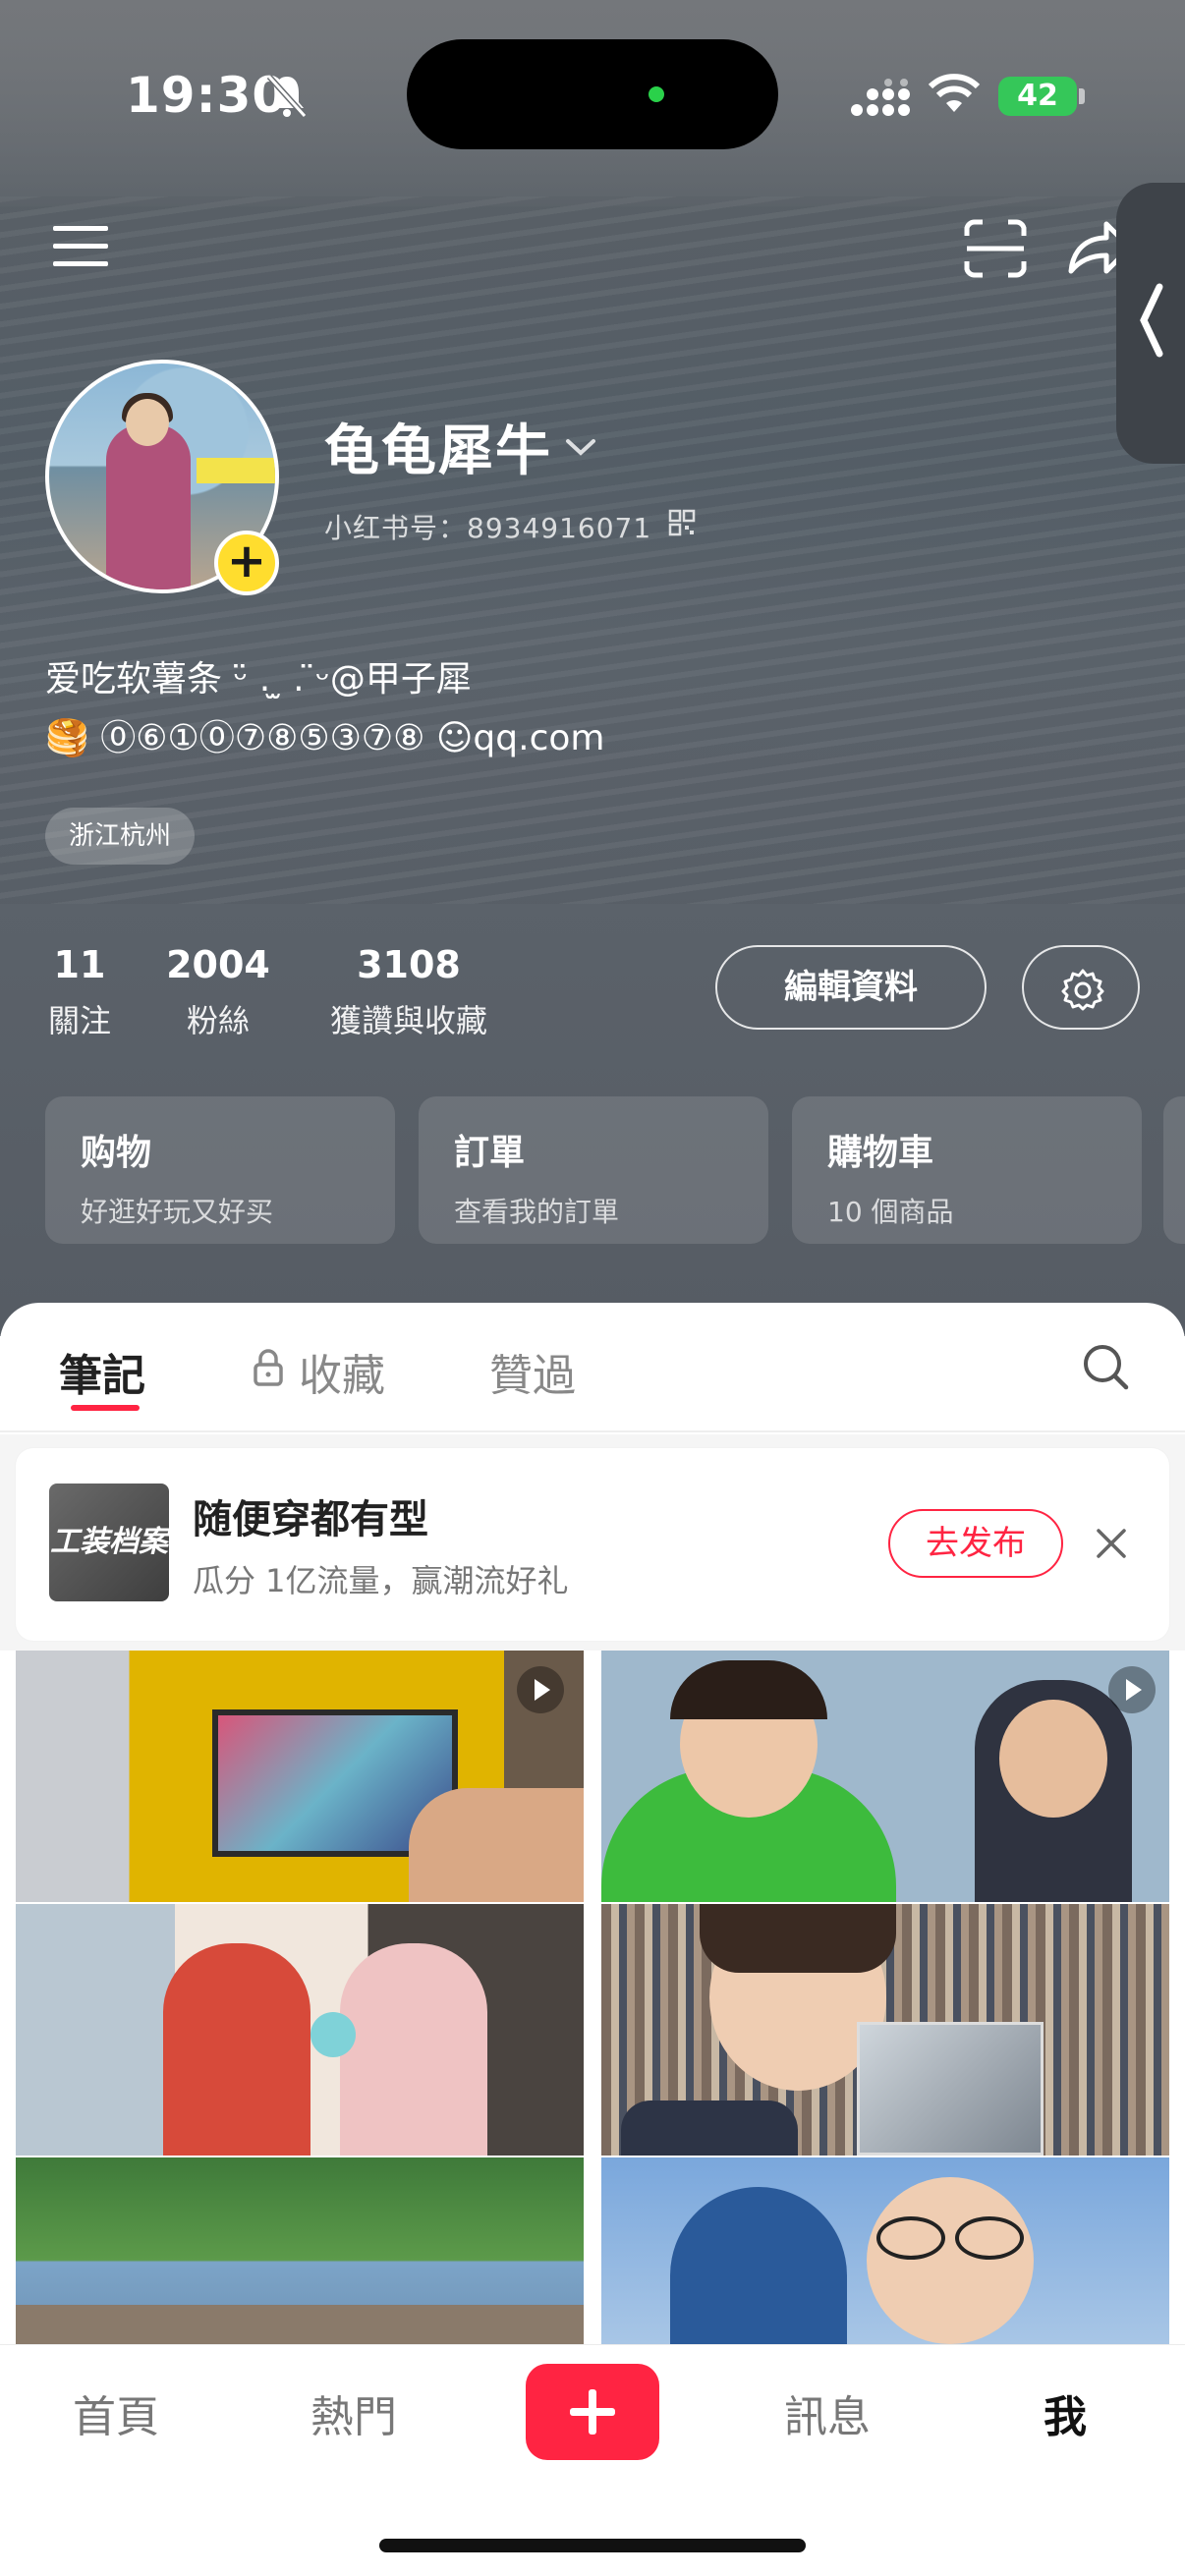 The width and height of the screenshot is (1185, 2576). Describe the element at coordinates (80, 964) in the screenshot. I see `stat-following-count: 11` at that location.